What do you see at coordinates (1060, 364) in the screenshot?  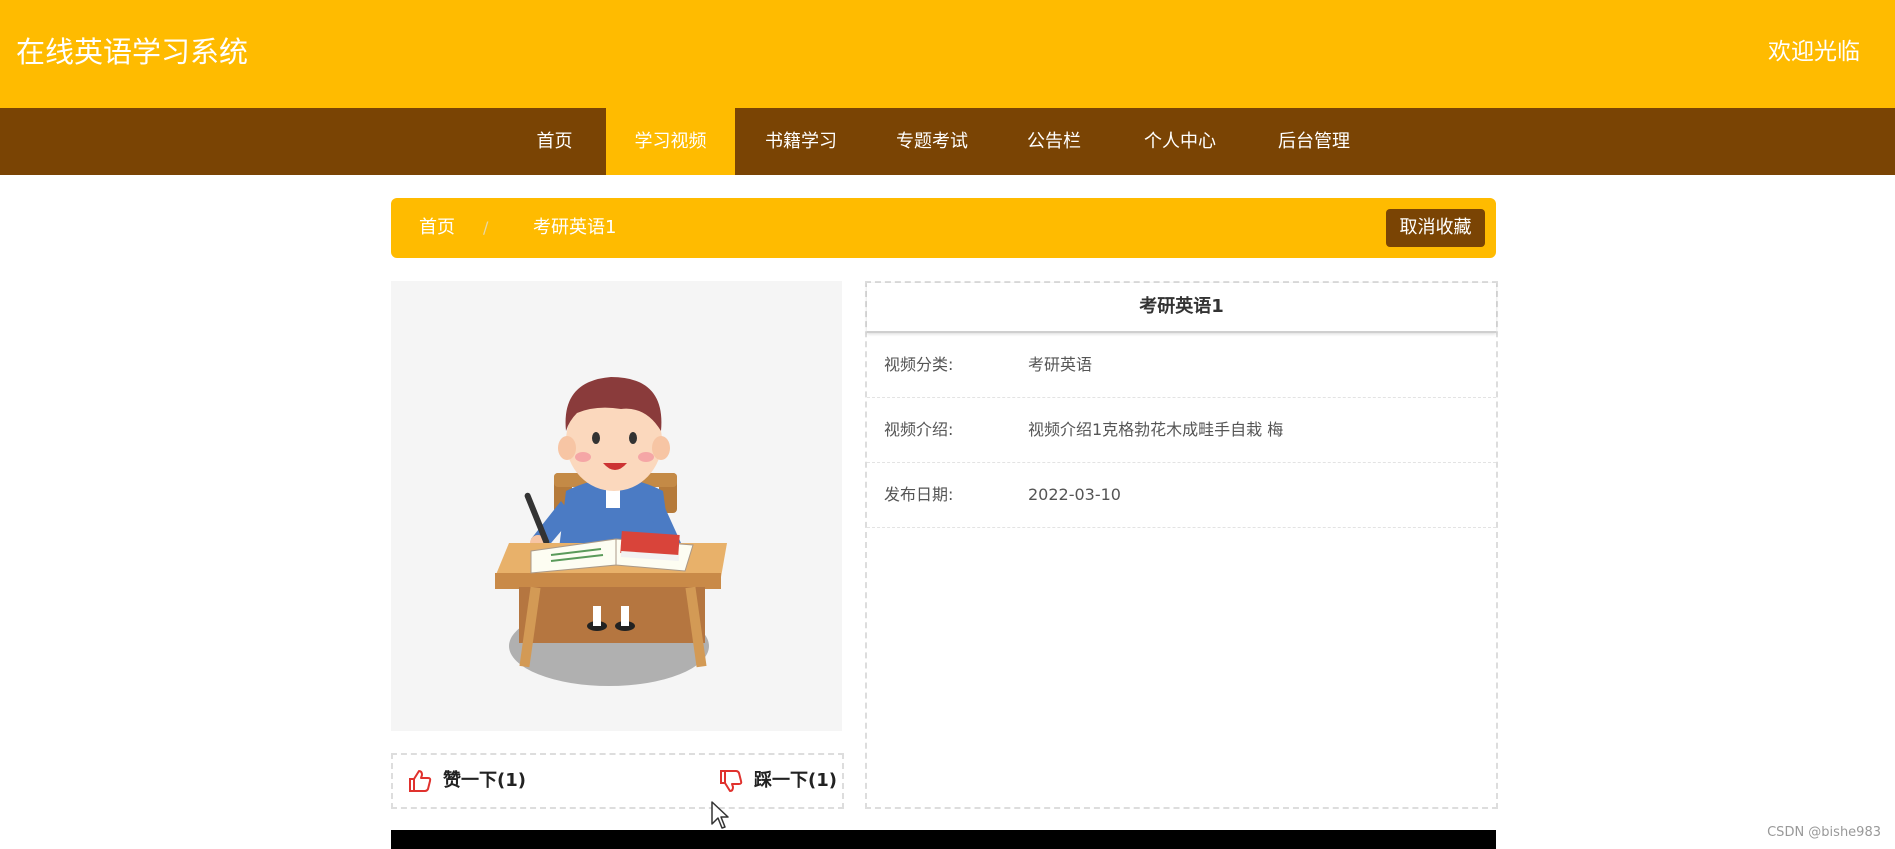 I see `detail-value: 考研英语` at bounding box center [1060, 364].